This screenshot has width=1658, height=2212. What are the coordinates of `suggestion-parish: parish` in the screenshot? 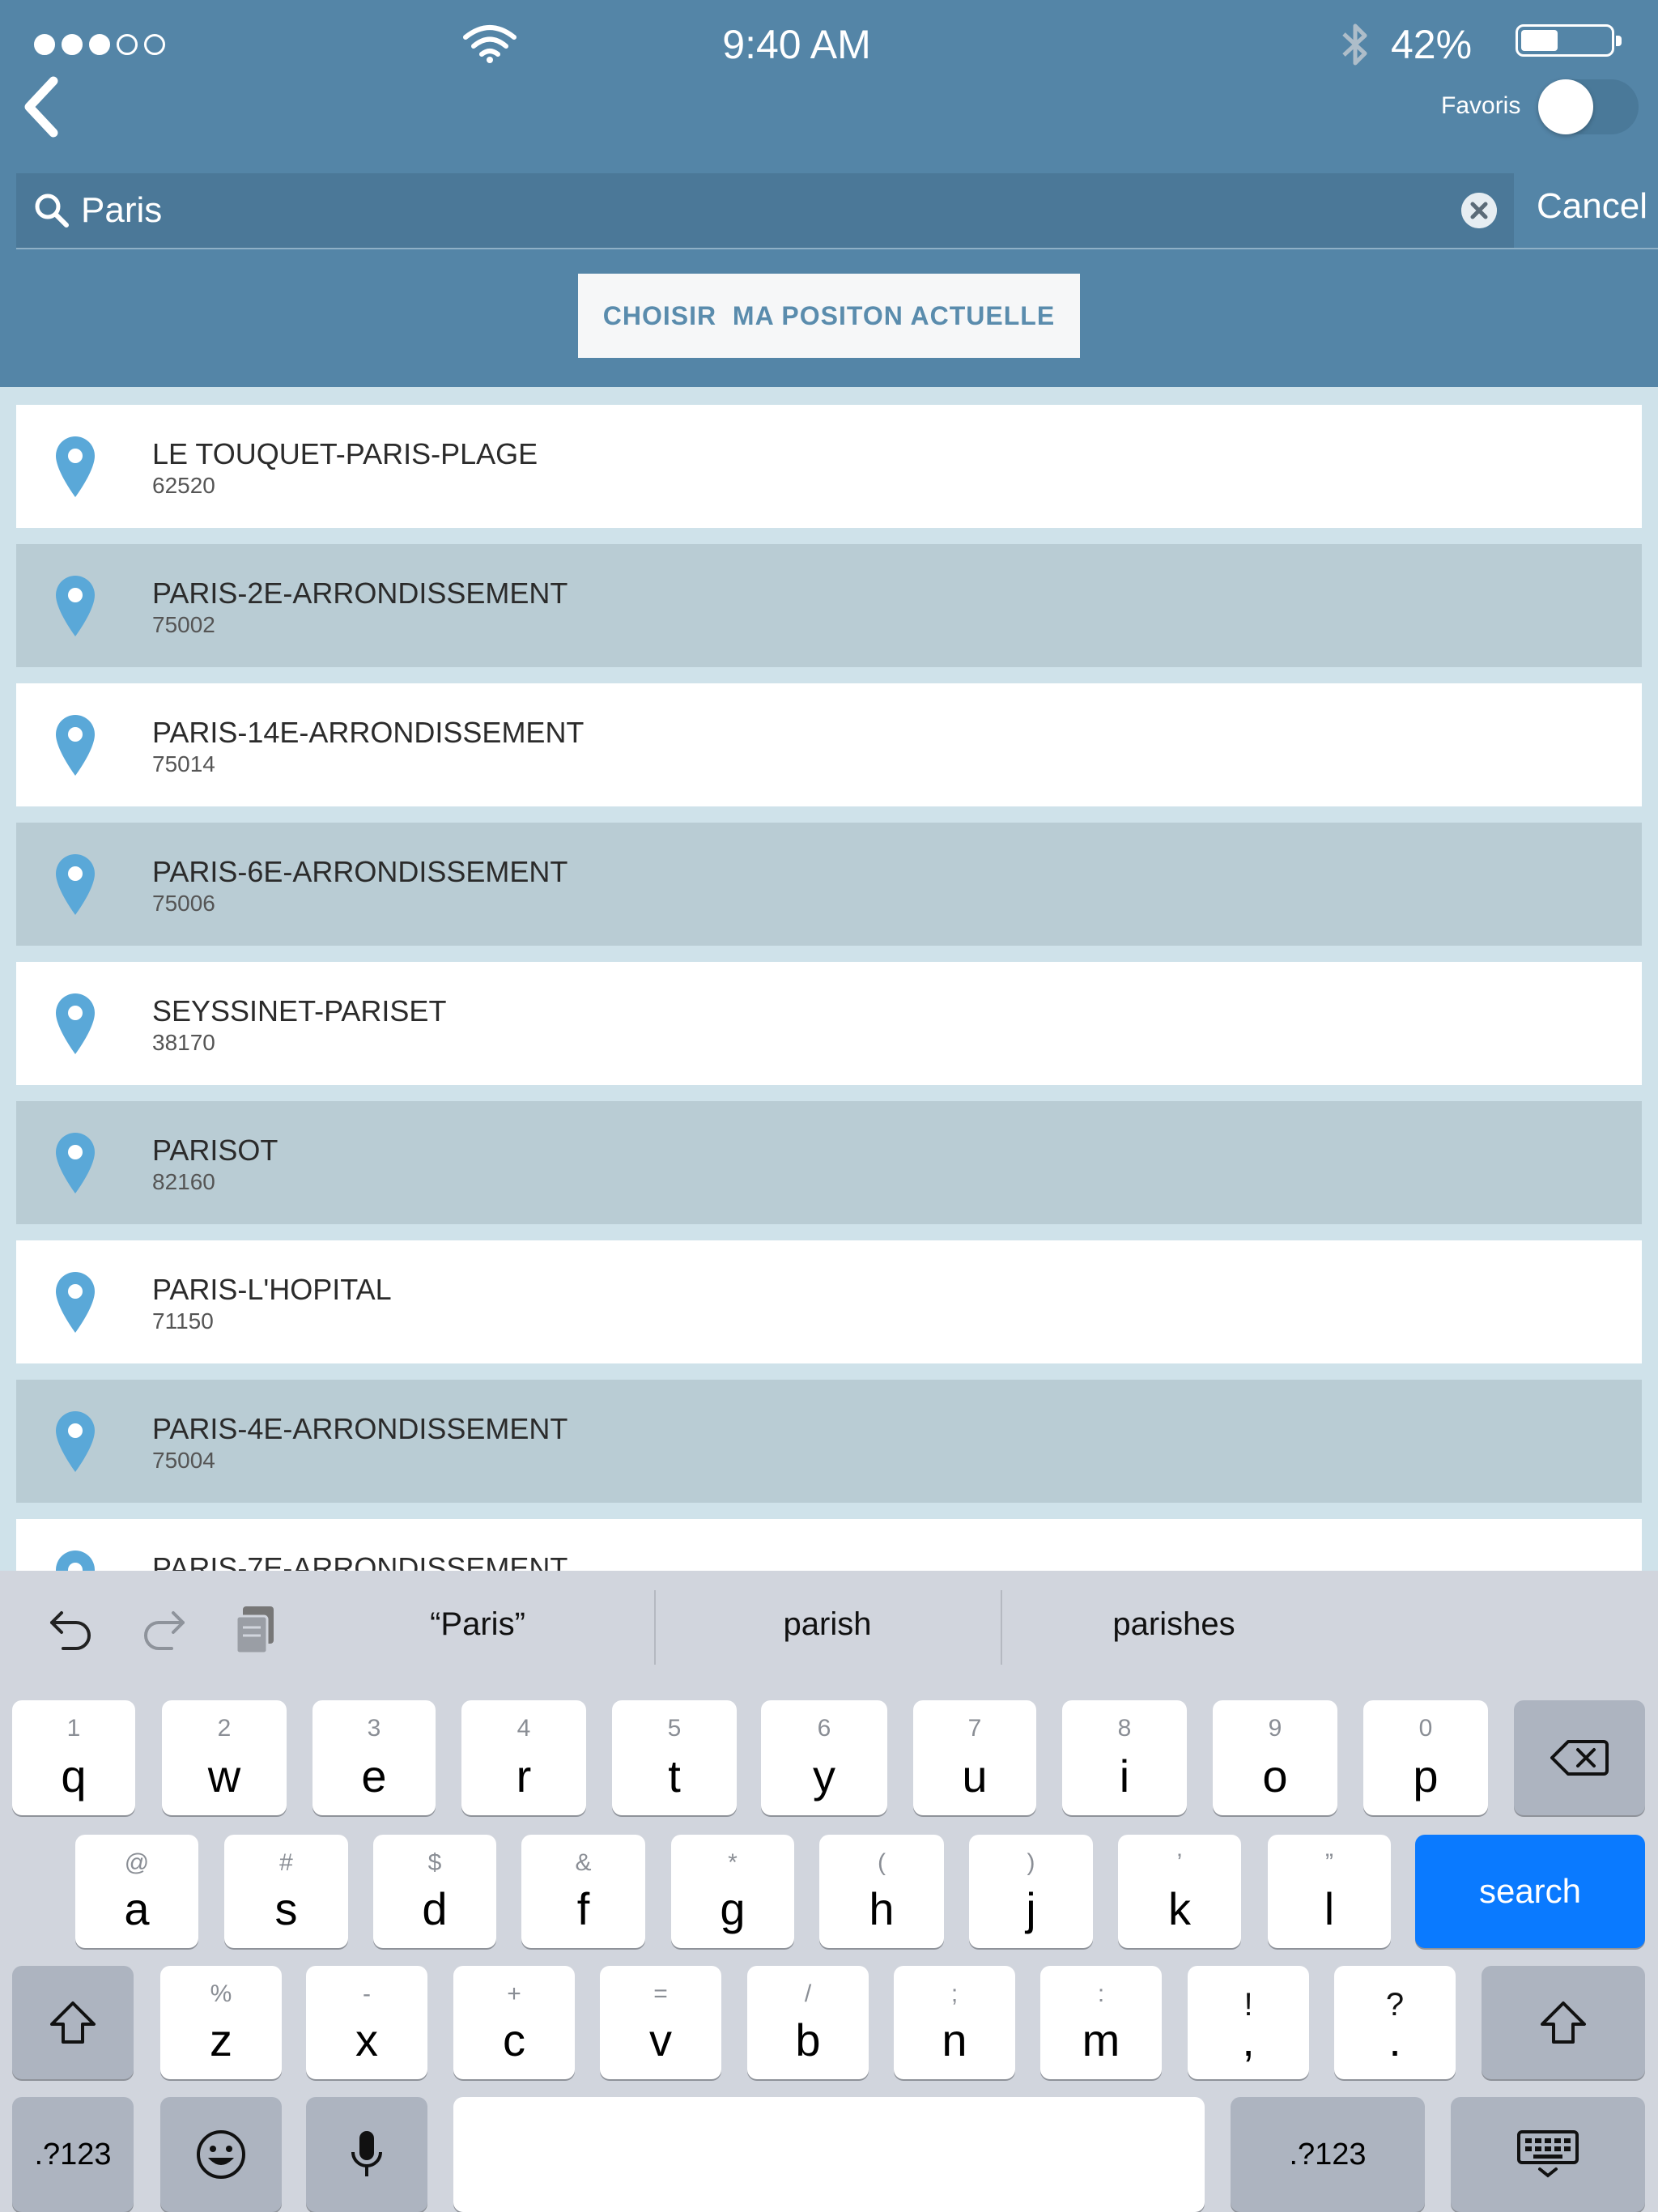 It's located at (827, 1624).